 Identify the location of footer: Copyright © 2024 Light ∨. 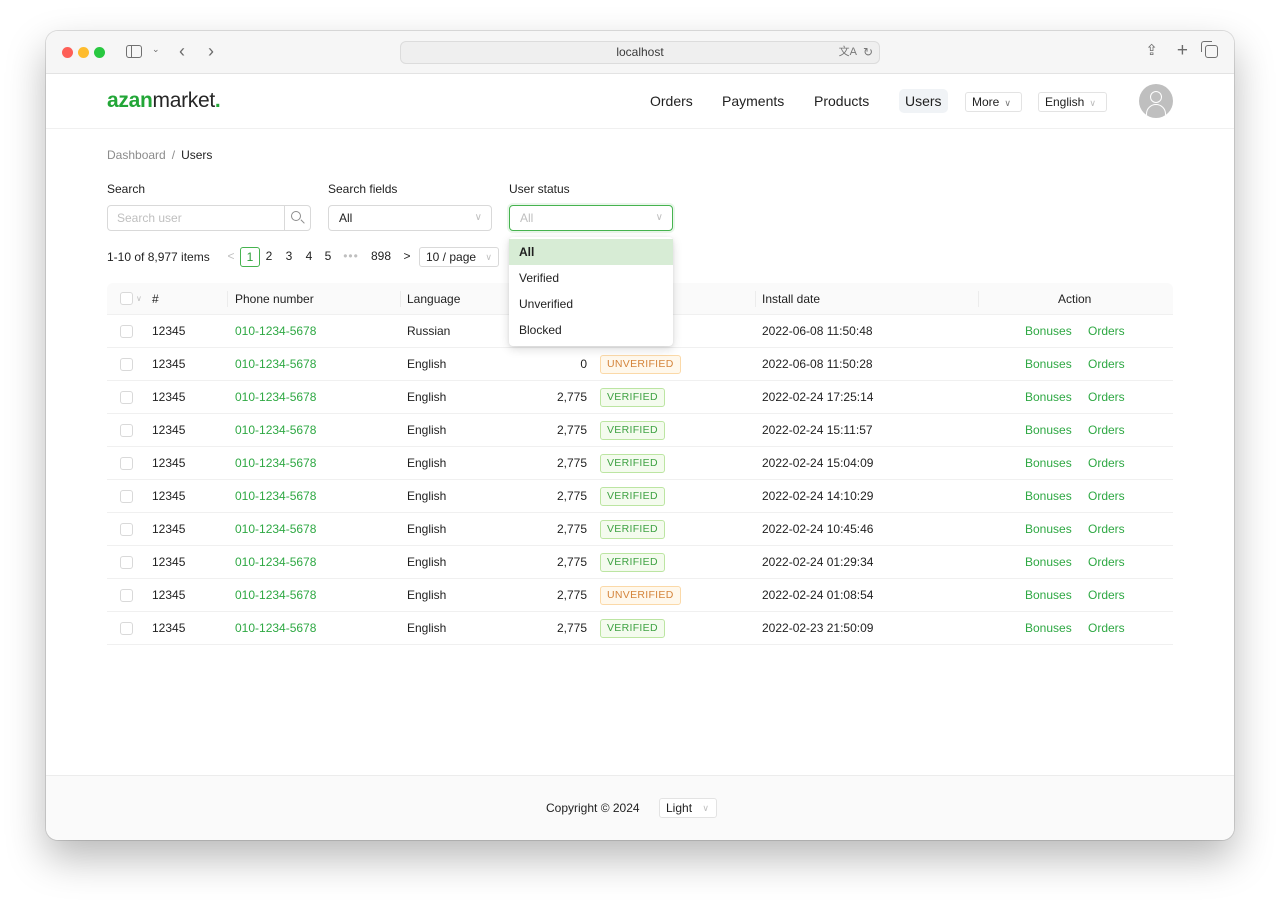
(640, 807).